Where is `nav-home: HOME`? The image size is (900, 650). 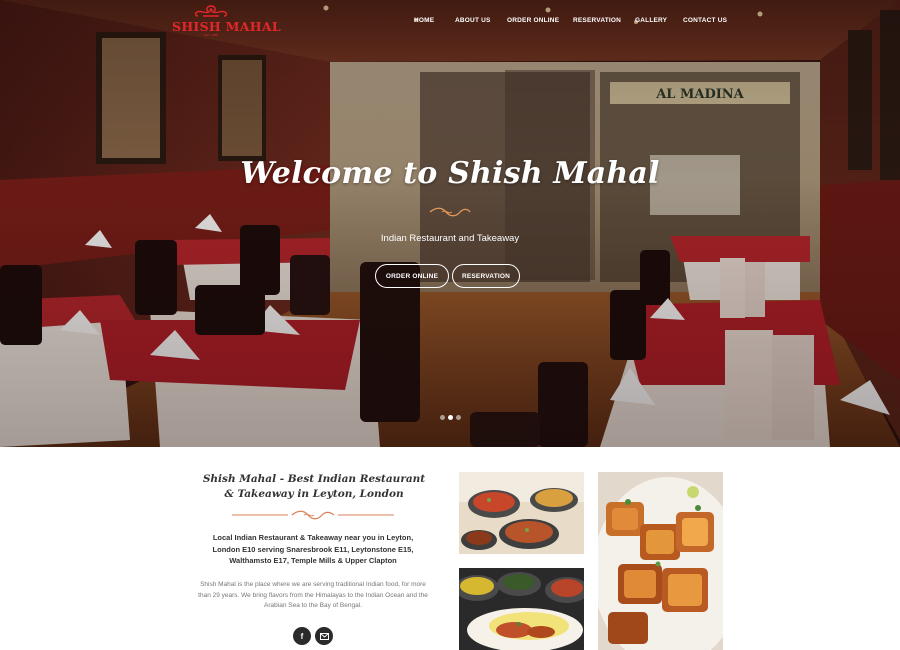
nav-home: HOME is located at coordinates (424, 20).